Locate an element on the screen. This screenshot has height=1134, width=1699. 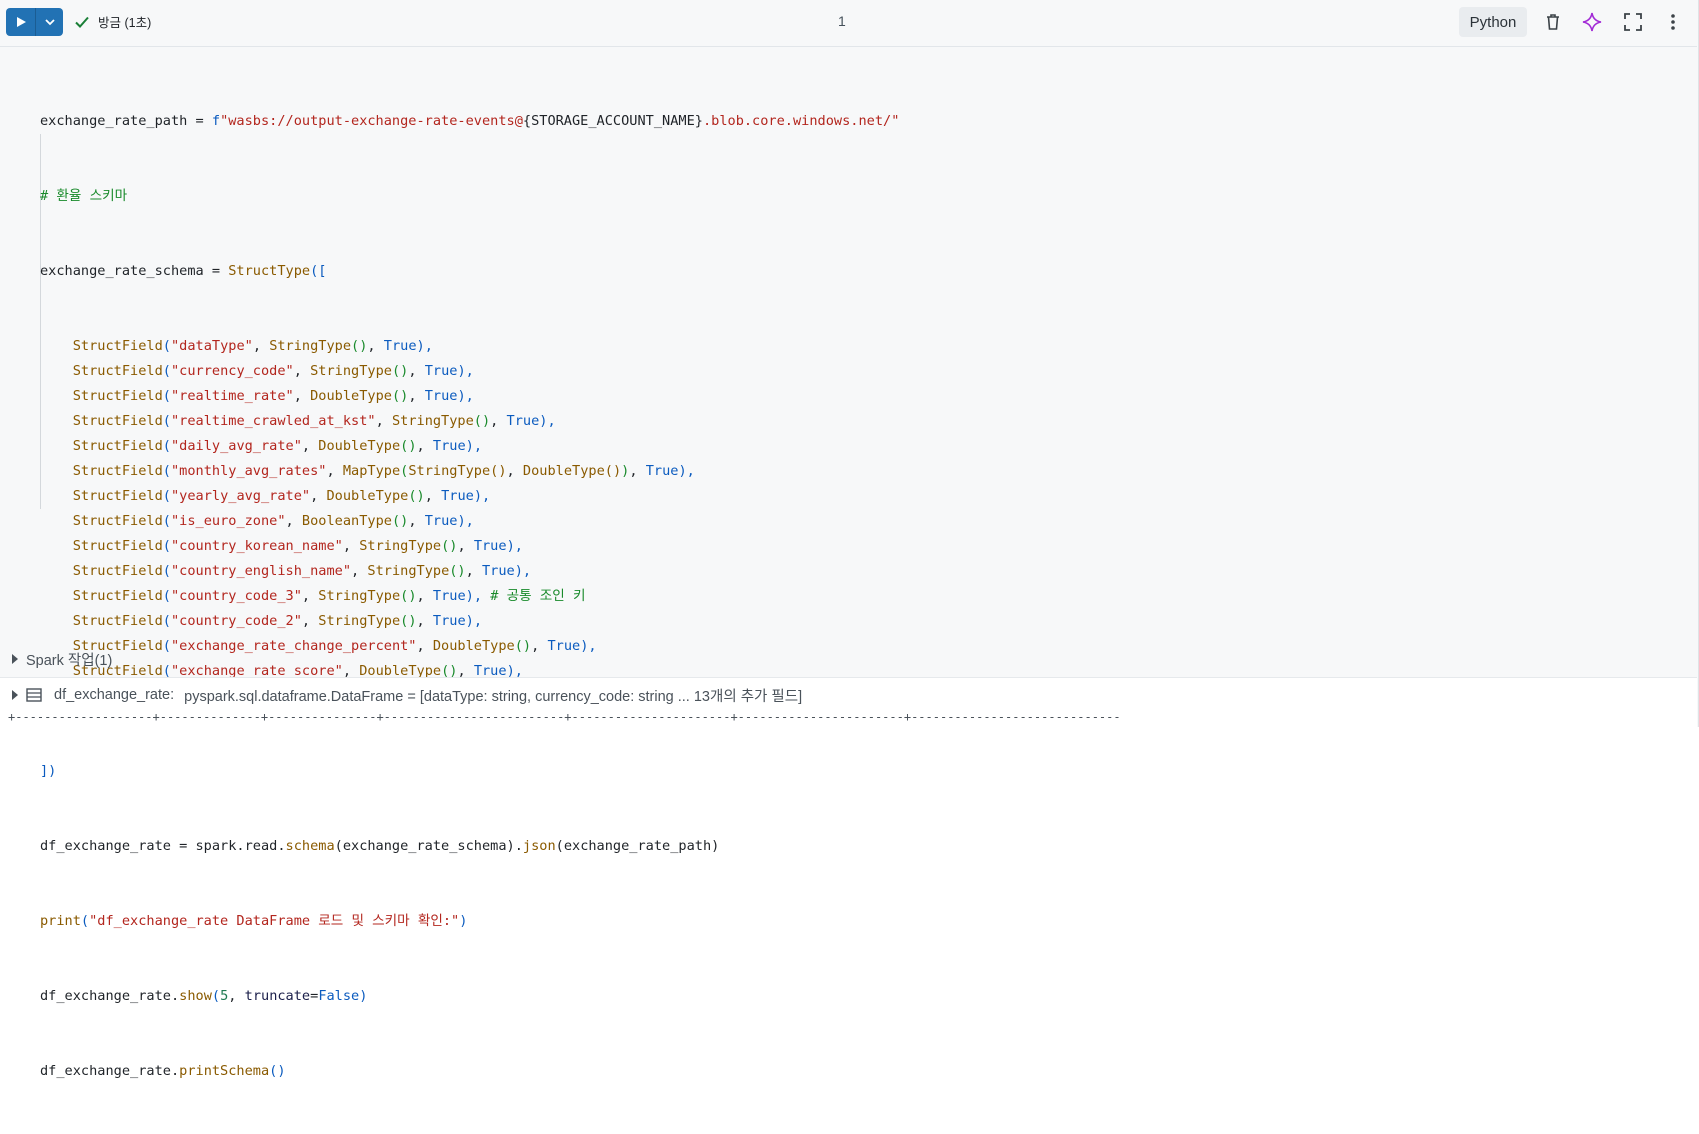
check-icon is located at coordinates (82, 22).